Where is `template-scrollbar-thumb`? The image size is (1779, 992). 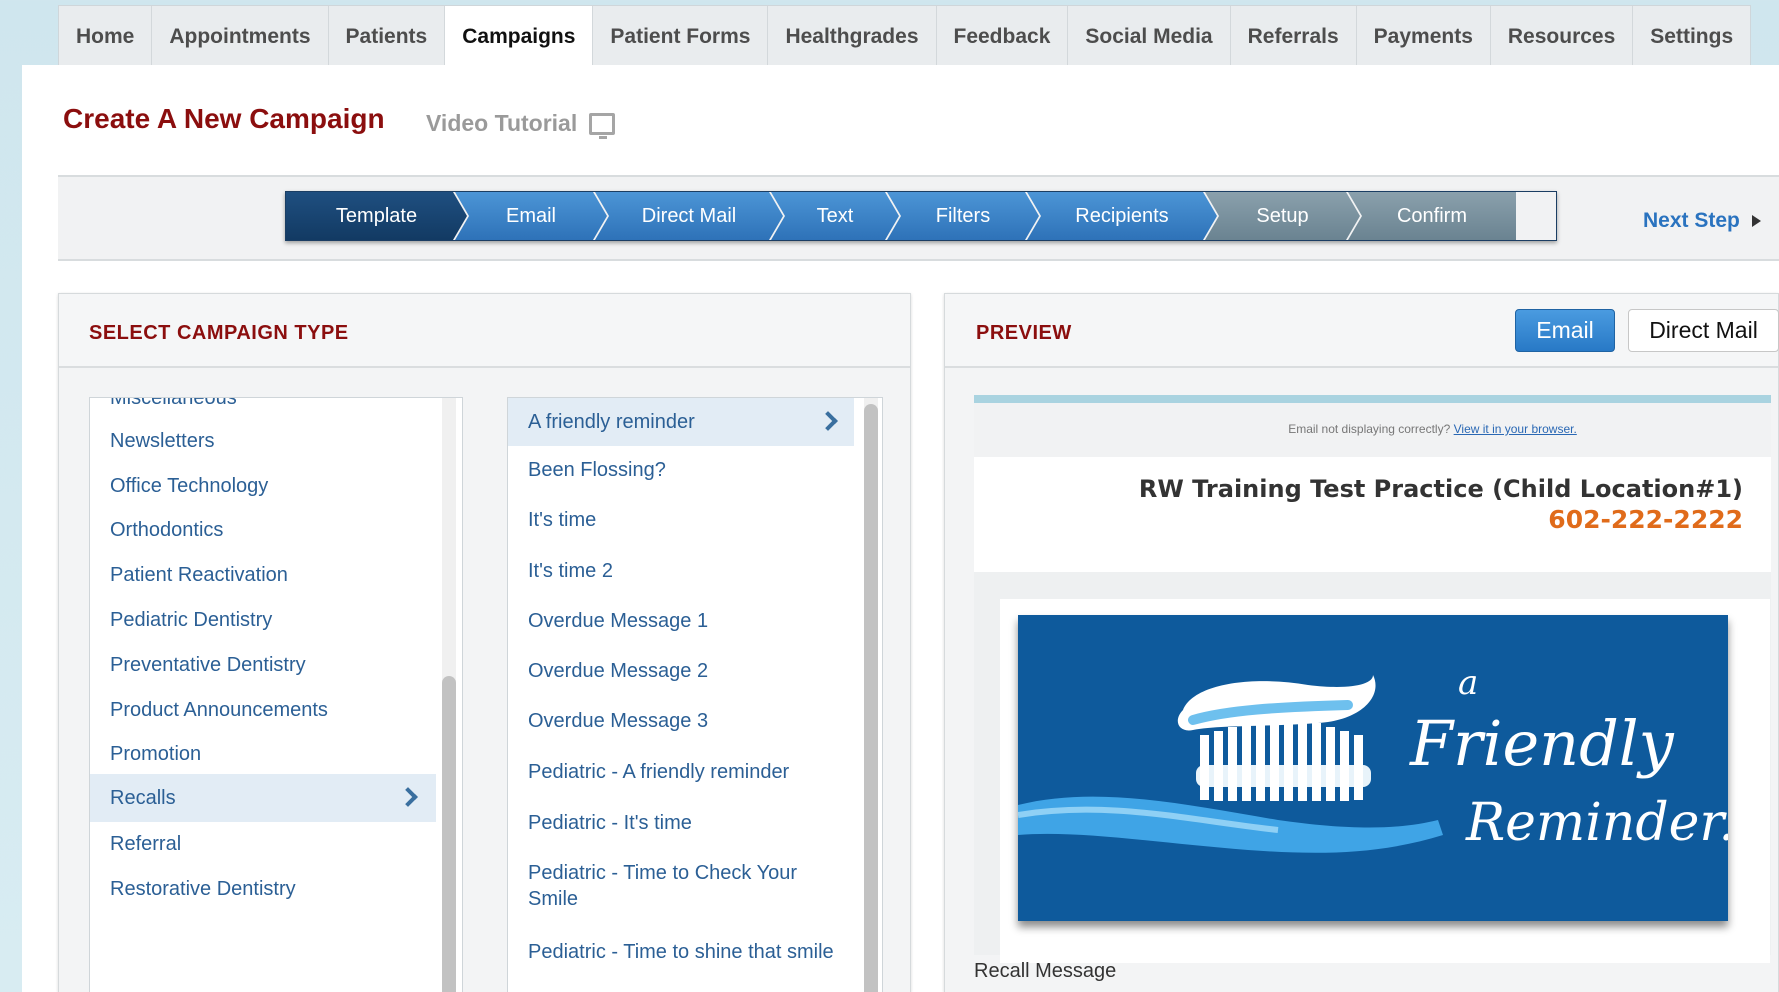
template-scrollbar-thumb is located at coordinates (871, 698).